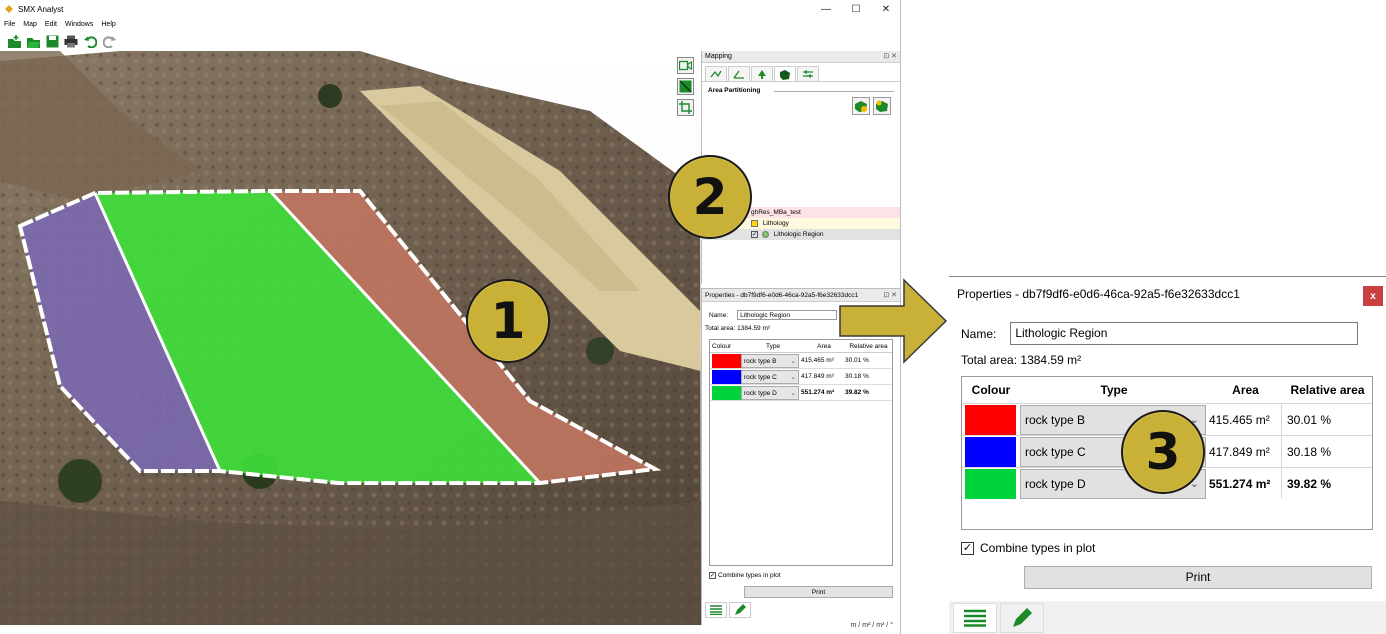 This screenshot has height=634, width=1386. Describe the element at coordinates (770, 360) in the screenshot. I see `type-select-b: rock type B ⌄` at that location.